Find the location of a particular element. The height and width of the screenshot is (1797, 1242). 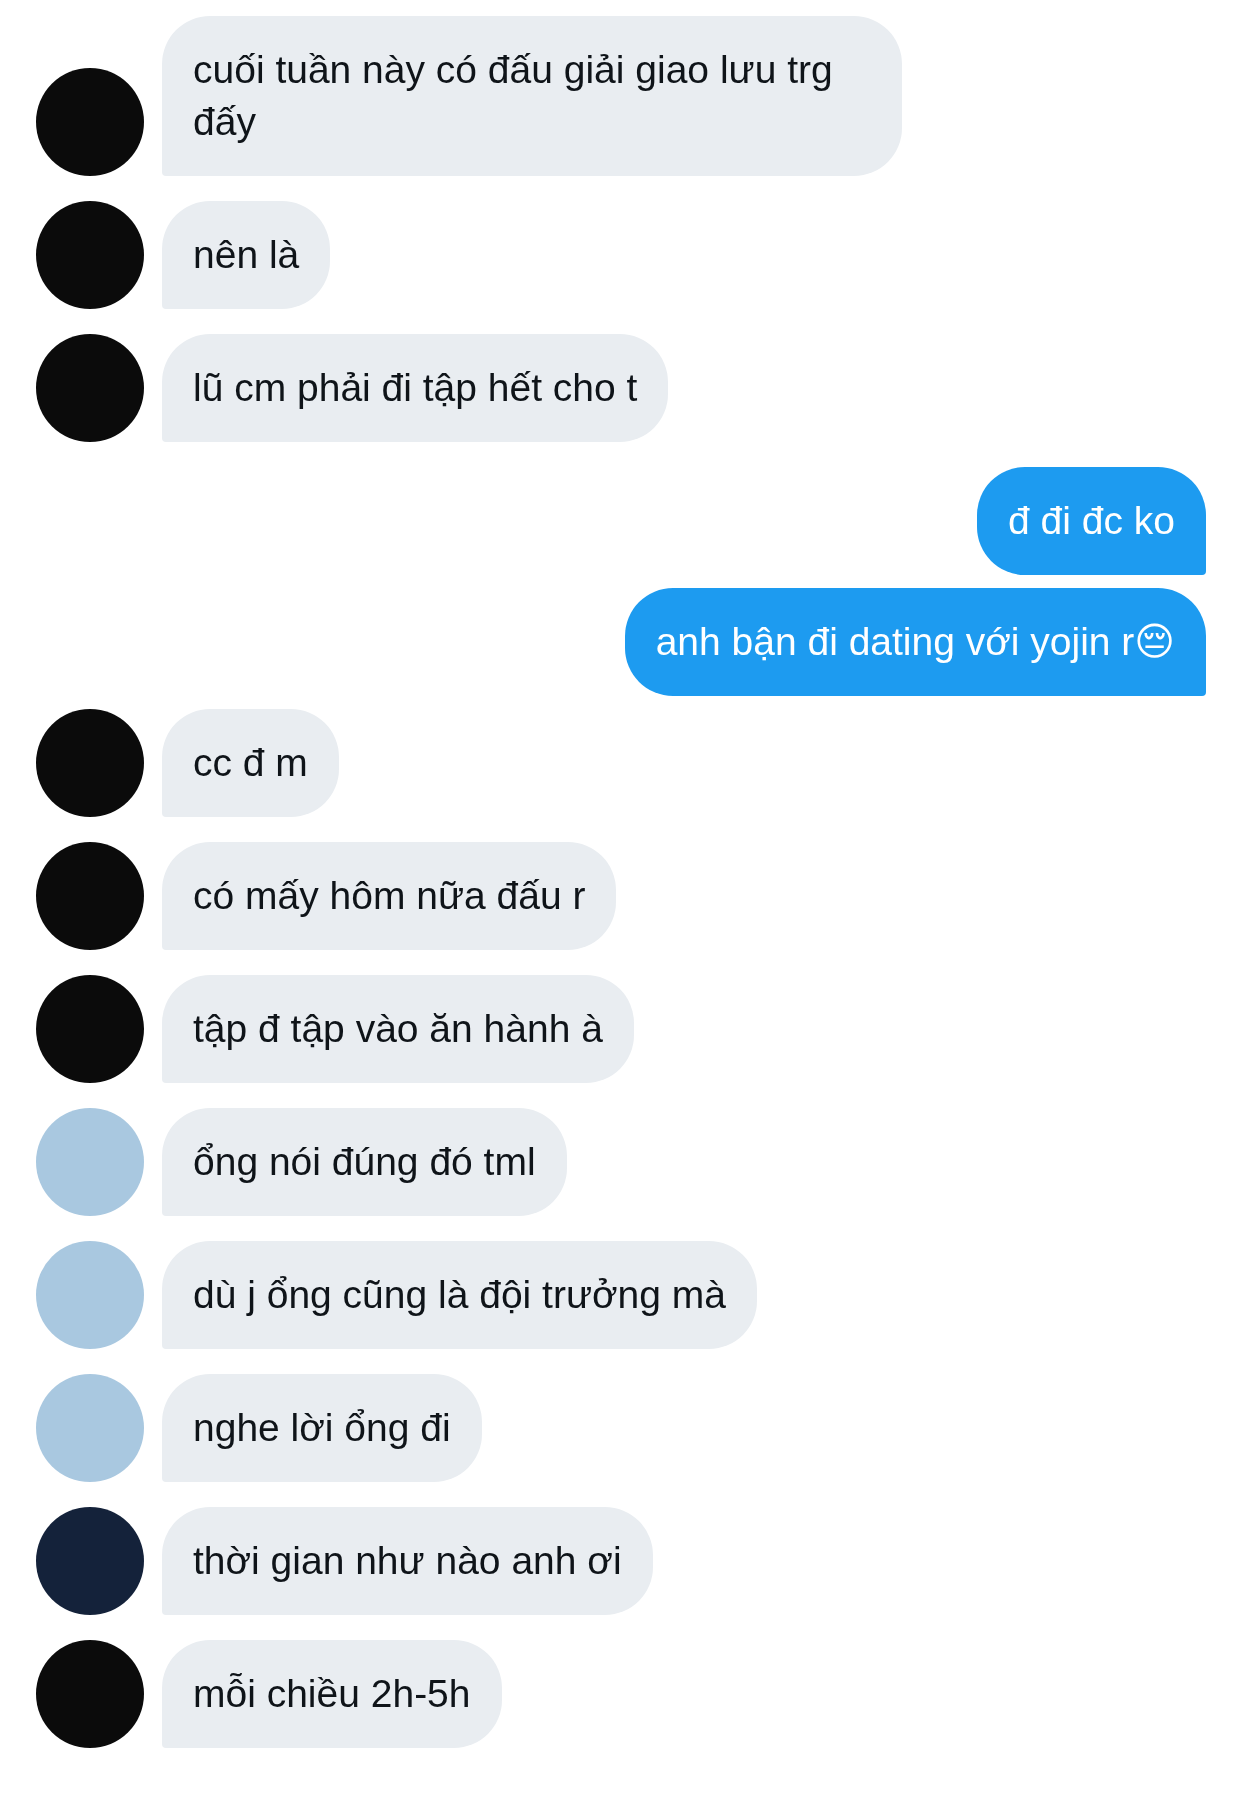

message-bubble: thời gian như nào anh ơi is located at coordinates (407, 1561).